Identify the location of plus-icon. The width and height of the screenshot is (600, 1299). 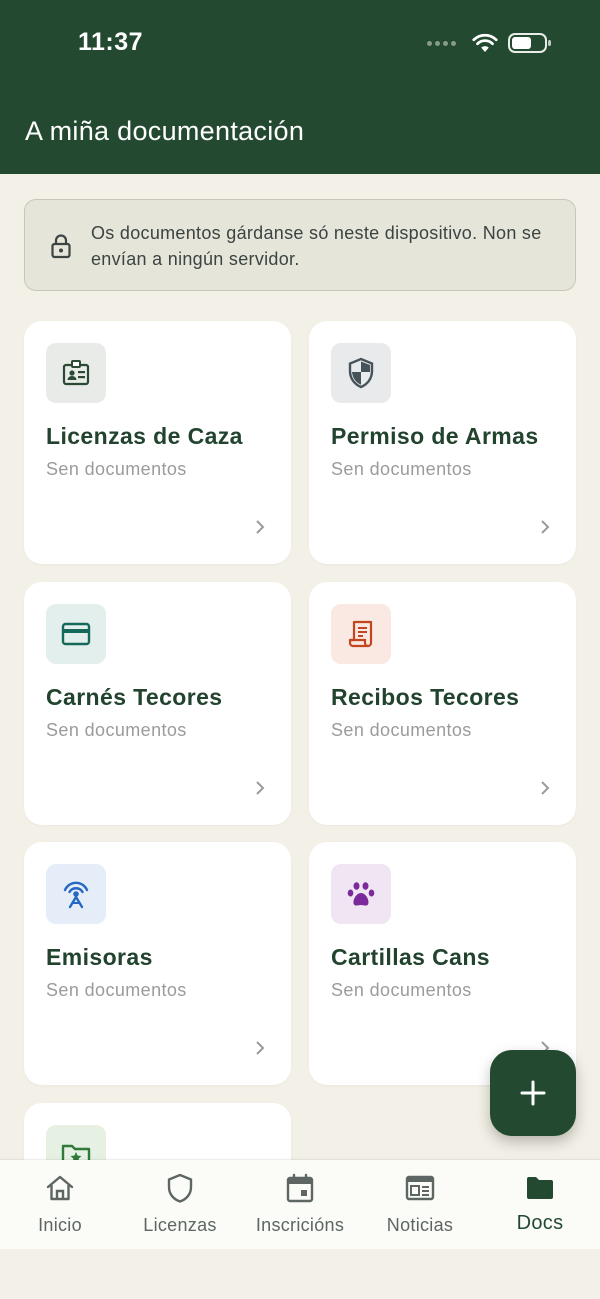
(533, 1093).